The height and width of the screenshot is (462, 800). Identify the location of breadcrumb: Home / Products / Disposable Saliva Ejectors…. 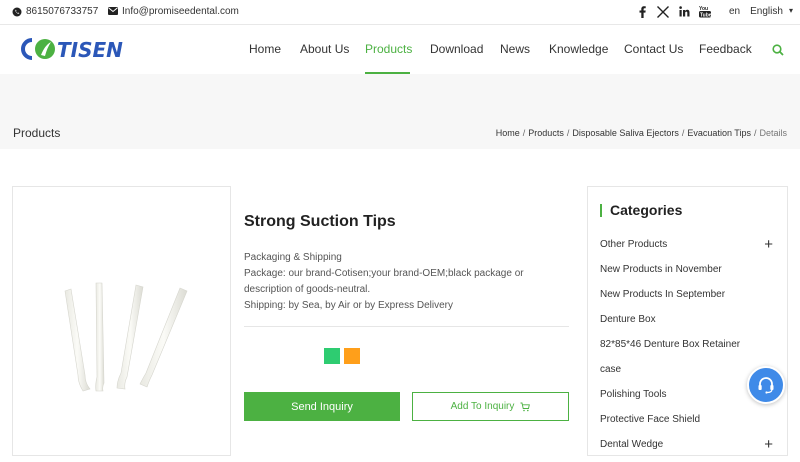
(641, 133).